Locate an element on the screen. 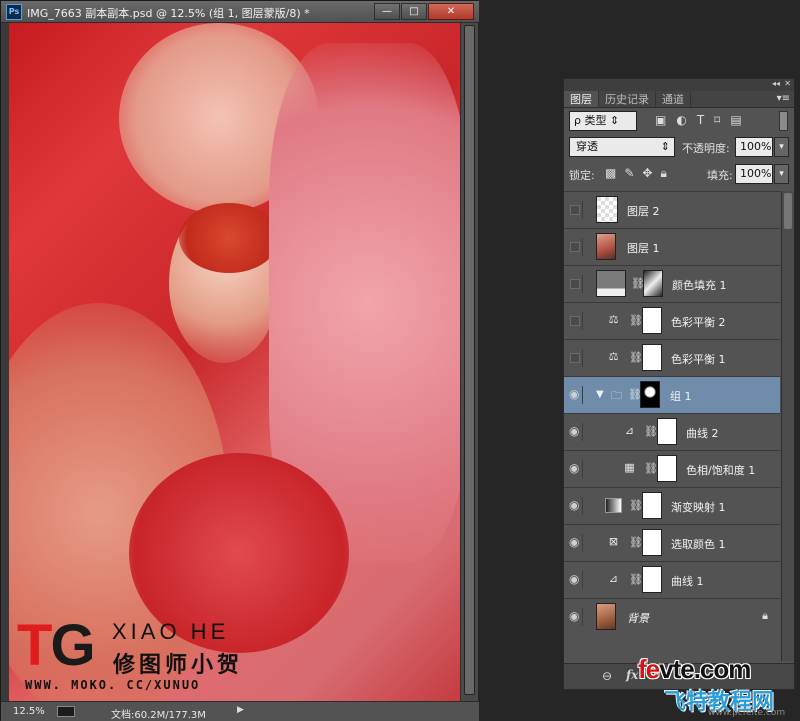  lock-icons: ▩ ✎ ✥ 🔒︎ is located at coordinates (636, 173).